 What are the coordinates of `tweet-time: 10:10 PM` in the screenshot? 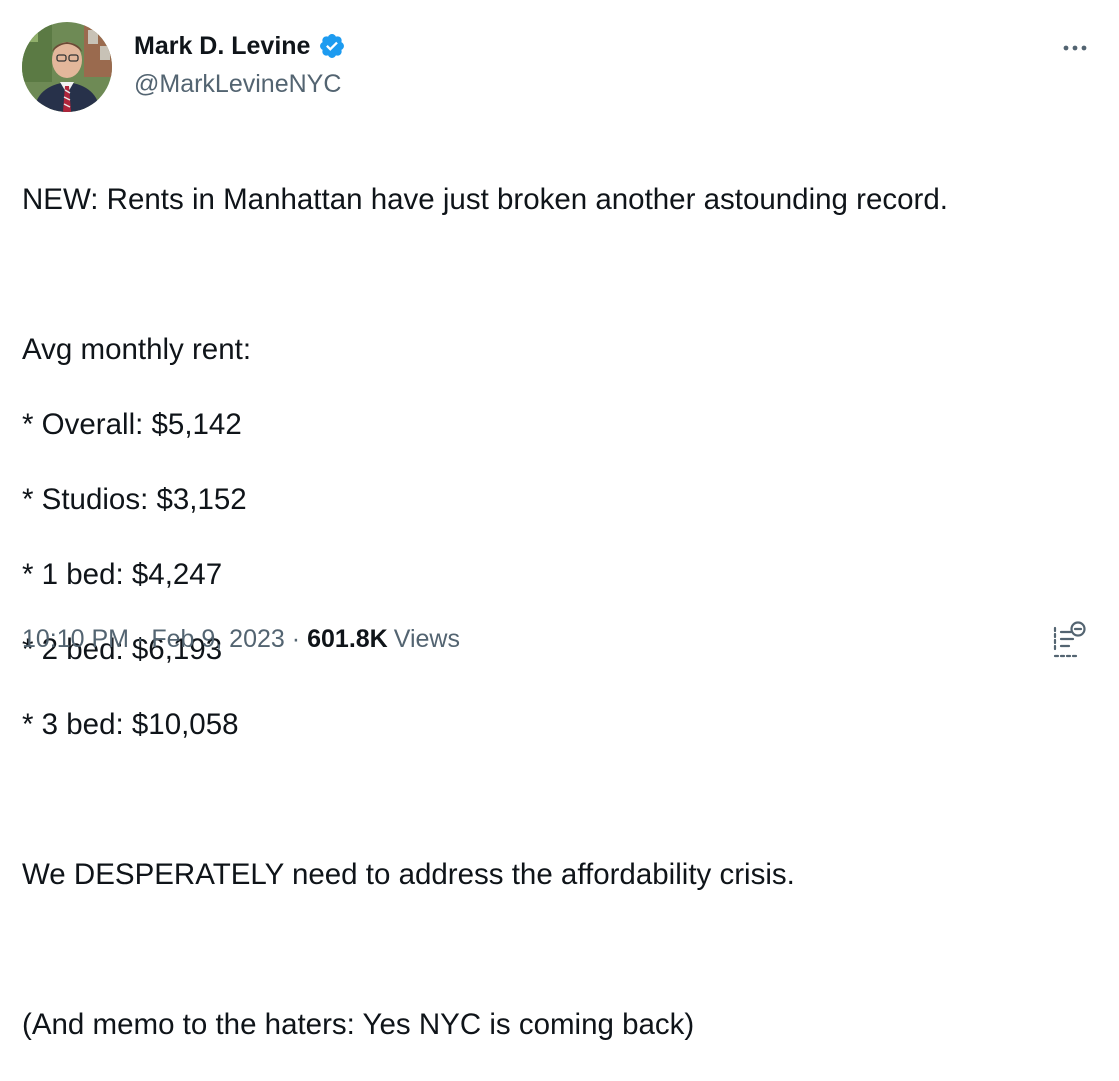 It's located at (75, 639).